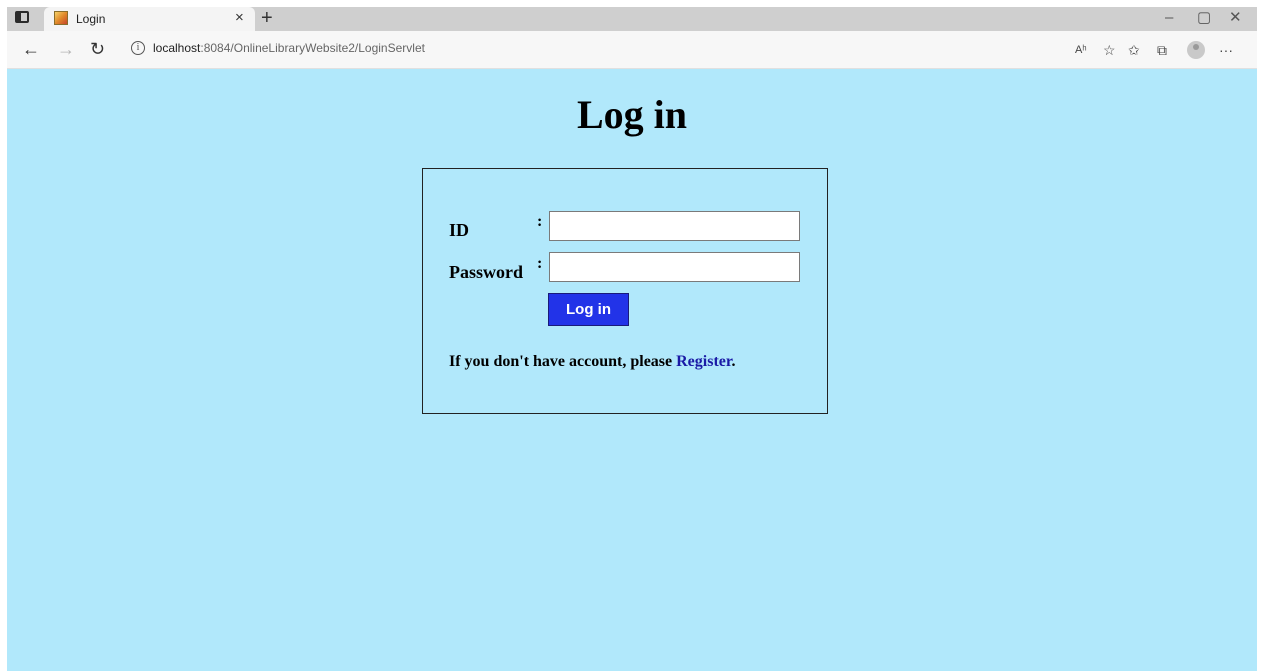  Describe the element at coordinates (540, 221) in the screenshot. I see `id-colon: :` at that location.